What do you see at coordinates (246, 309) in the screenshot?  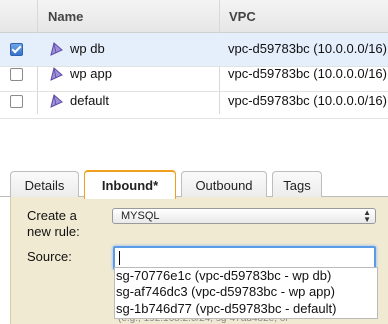 I see `suggestion-option: sg-1b746d77 (vpc-d59783bc - default)` at bounding box center [246, 309].